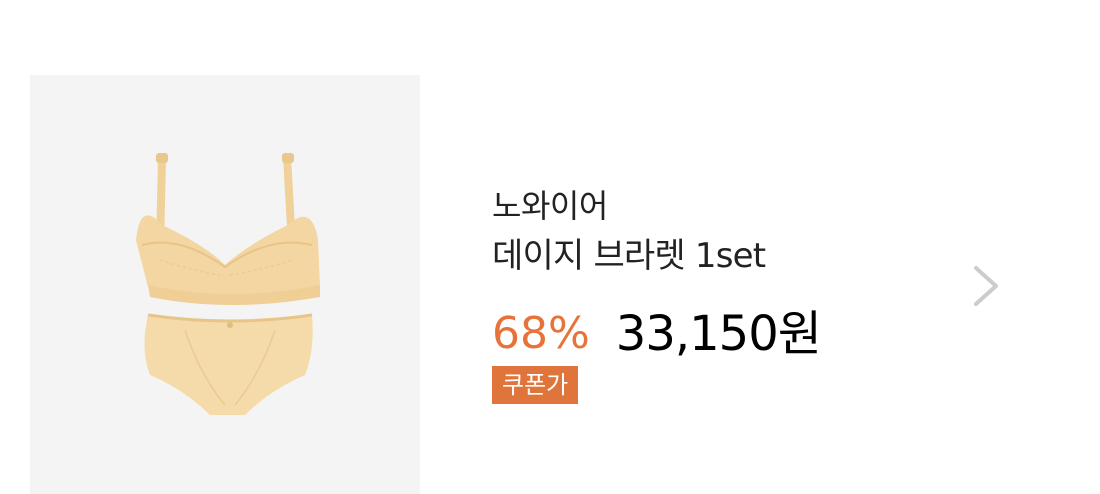 The height and width of the screenshot is (494, 1100). Describe the element at coordinates (541, 333) in the screenshot. I see `discount-rate: 68%` at that location.